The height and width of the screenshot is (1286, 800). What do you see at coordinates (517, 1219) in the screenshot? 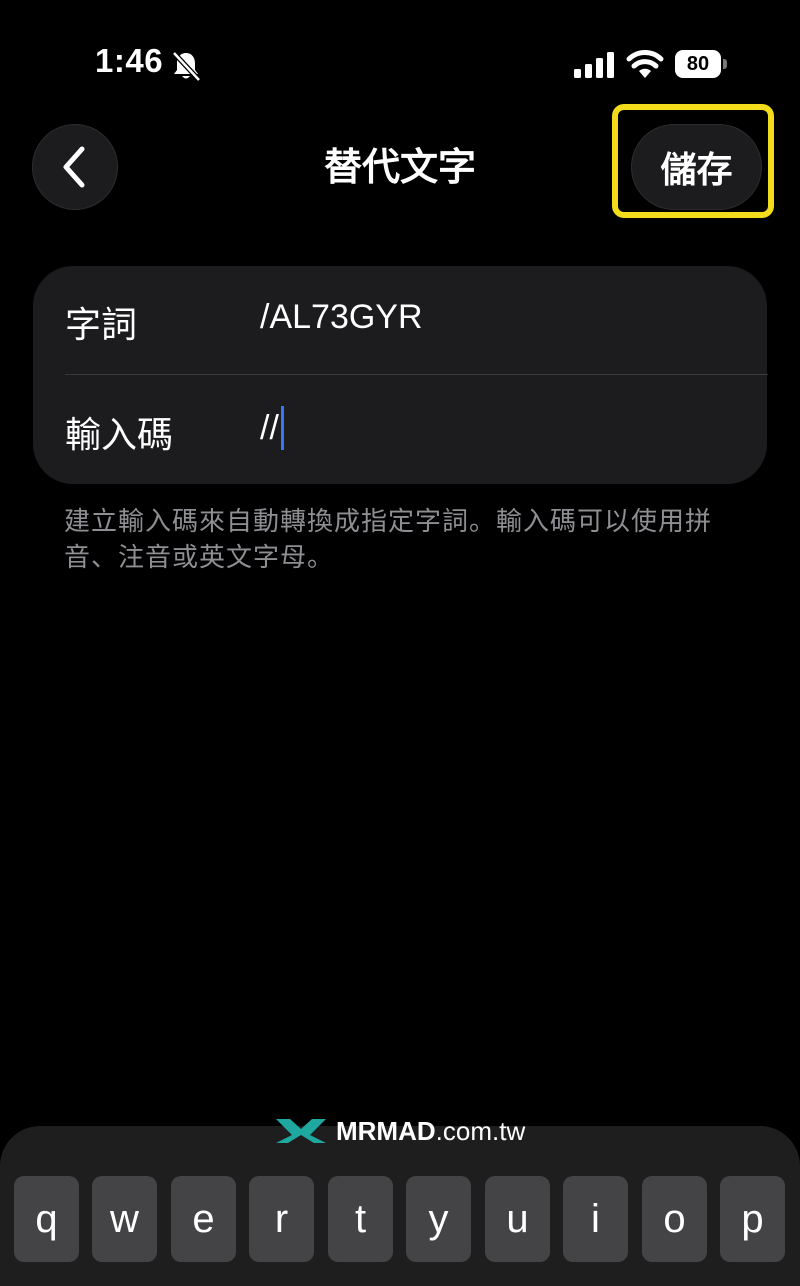
I see `key-u: u` at bounding box center [517, 1219].